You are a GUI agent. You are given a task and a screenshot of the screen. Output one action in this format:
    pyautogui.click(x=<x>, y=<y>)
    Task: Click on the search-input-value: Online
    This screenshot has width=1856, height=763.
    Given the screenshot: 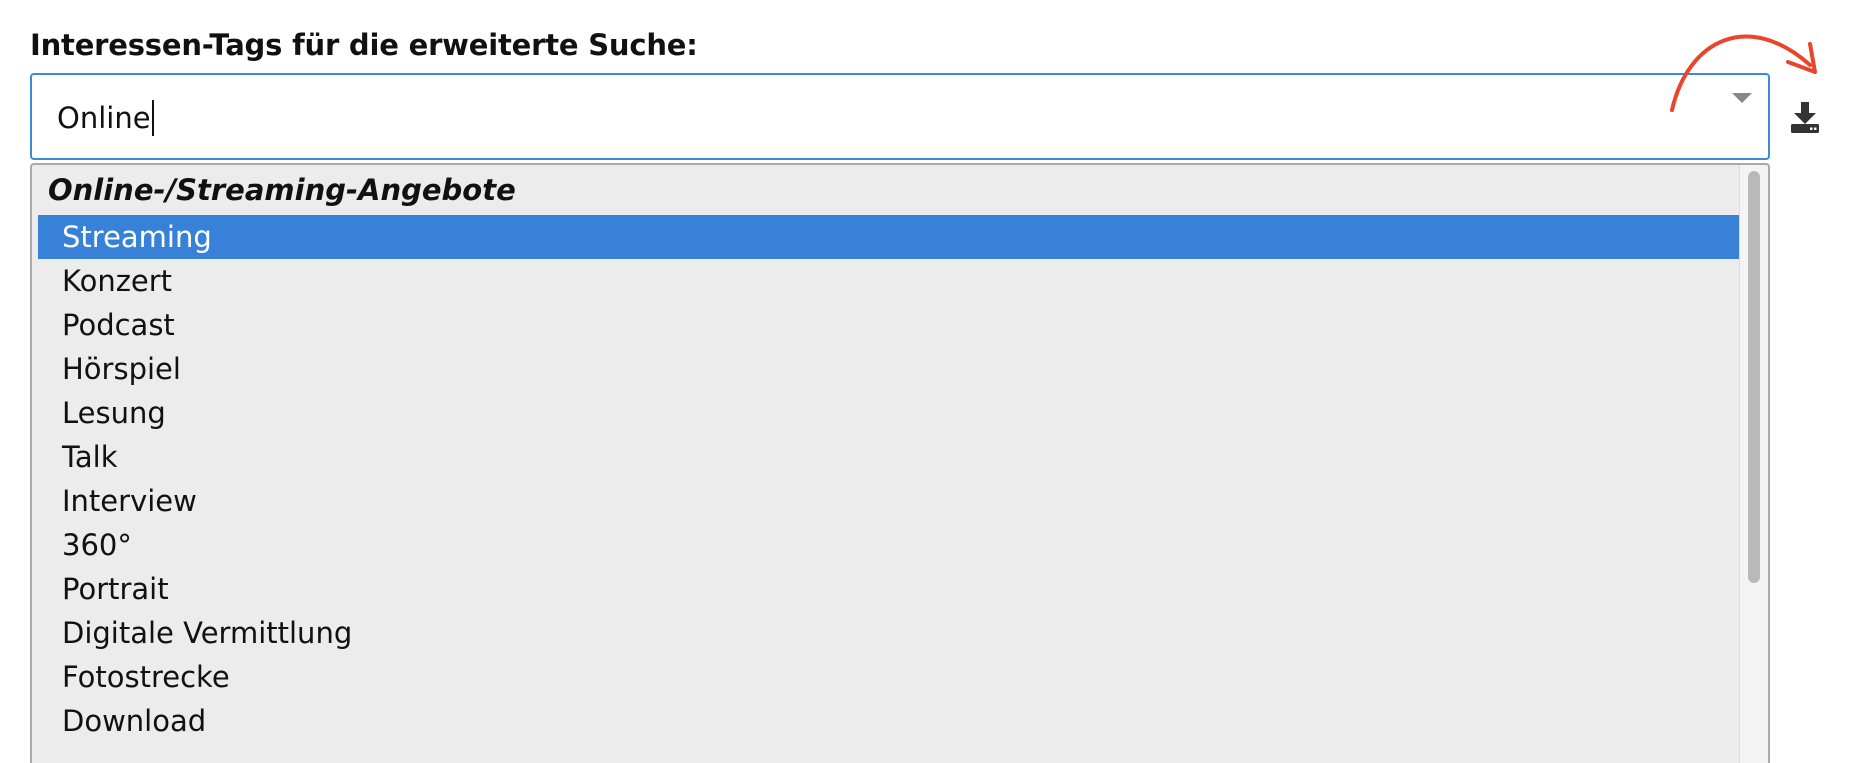 What is the action you would take?
    pyautogui.click(x=105, y=118)
    